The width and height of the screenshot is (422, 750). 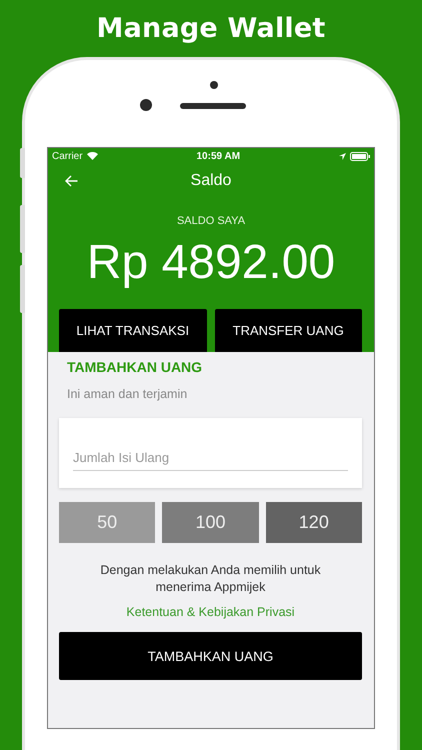 I want to click on status-time: 10:59 AM, so click(x=218, y=156).